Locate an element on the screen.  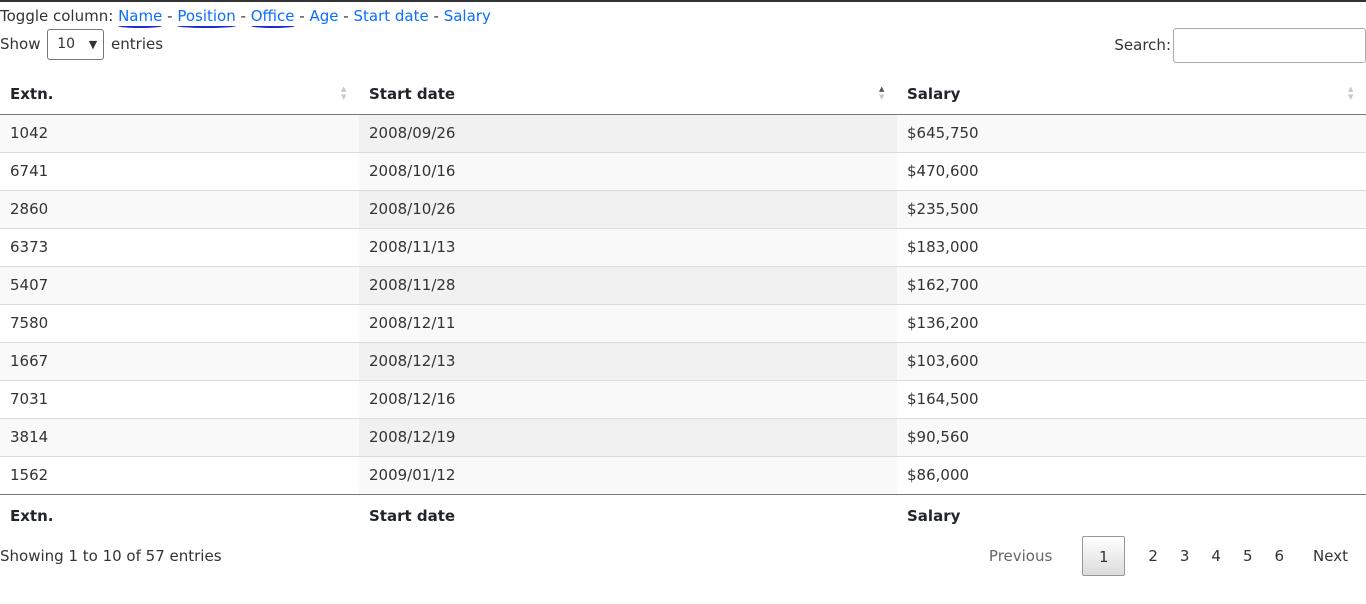
column-header-start-date: Start date ▲ ▼ is located at coordinates (628, 94).